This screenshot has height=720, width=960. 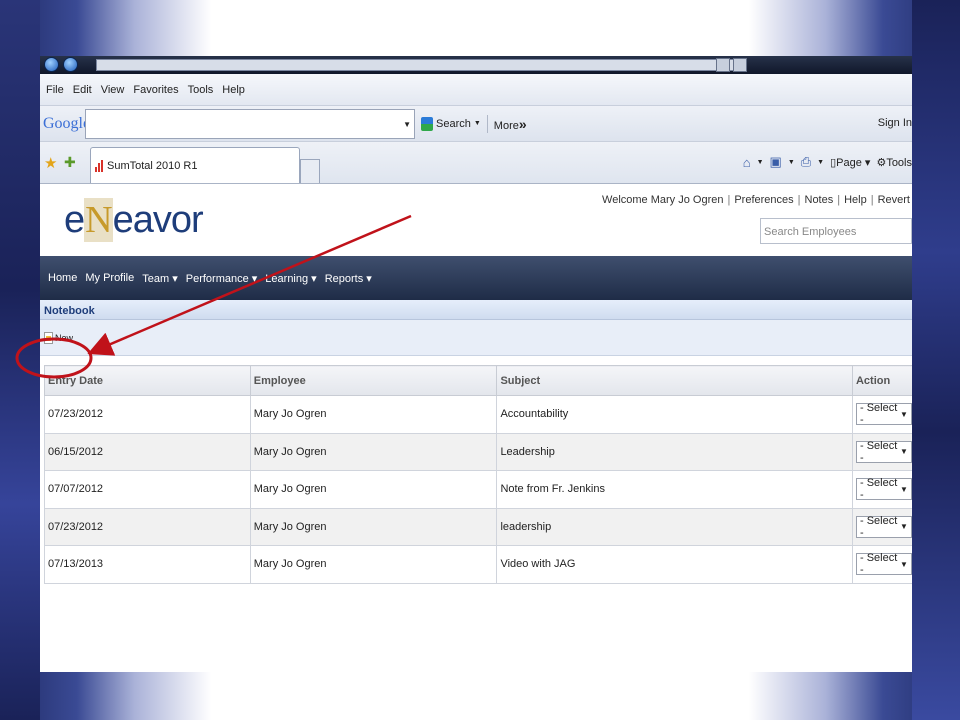 What do you see at coordinates (155, 90) in the screenshot?
I see `menu-favorites: Favorites` at bounding box center [155, 90].